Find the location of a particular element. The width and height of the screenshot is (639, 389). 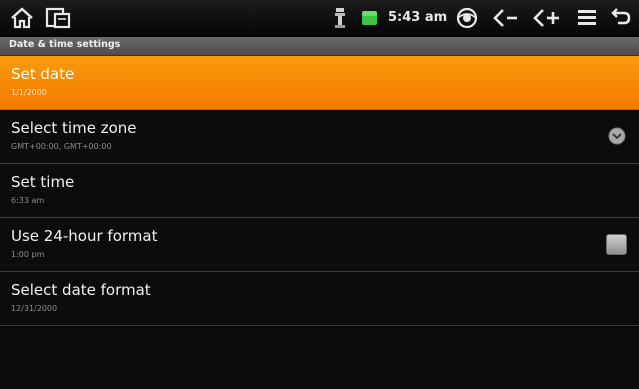

battery-icon is located at coordinates (369, 18).